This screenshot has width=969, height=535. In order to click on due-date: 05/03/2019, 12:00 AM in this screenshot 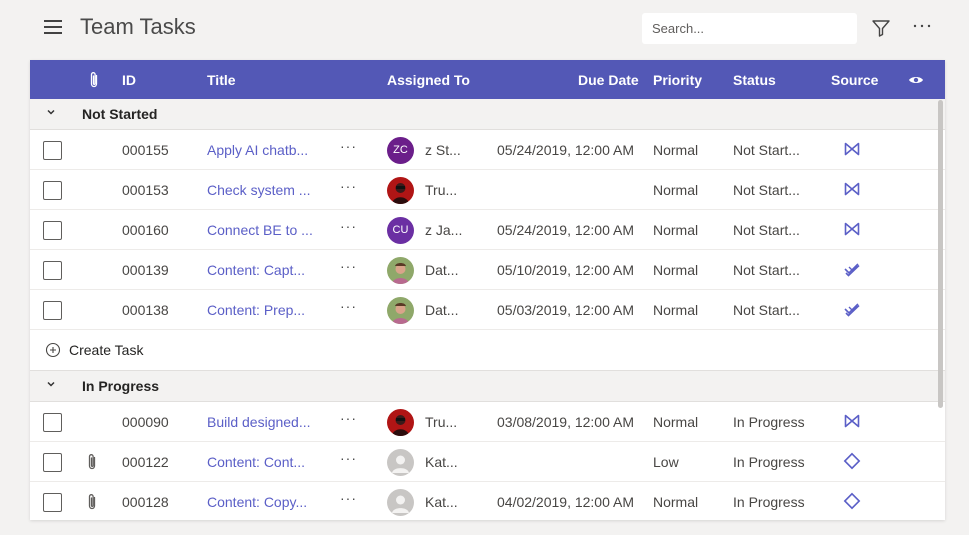, I will do `click(565, 310)`.